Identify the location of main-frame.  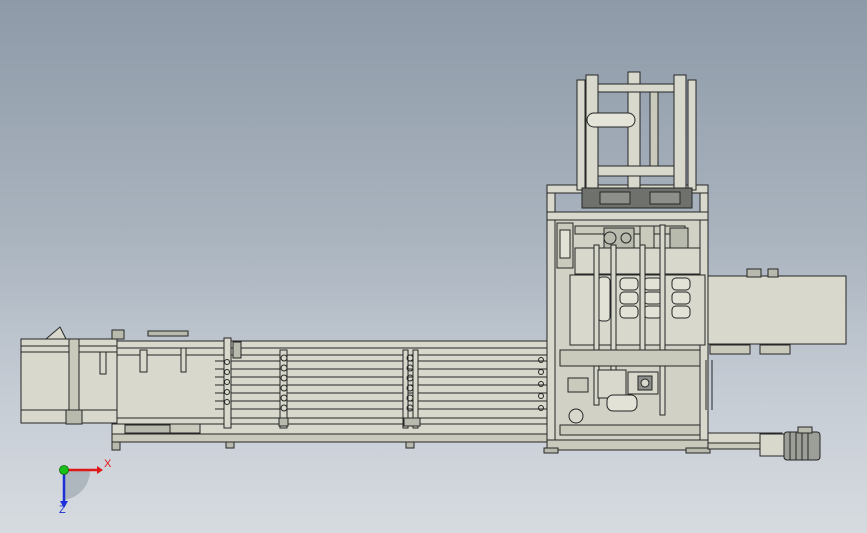
(332, 390).